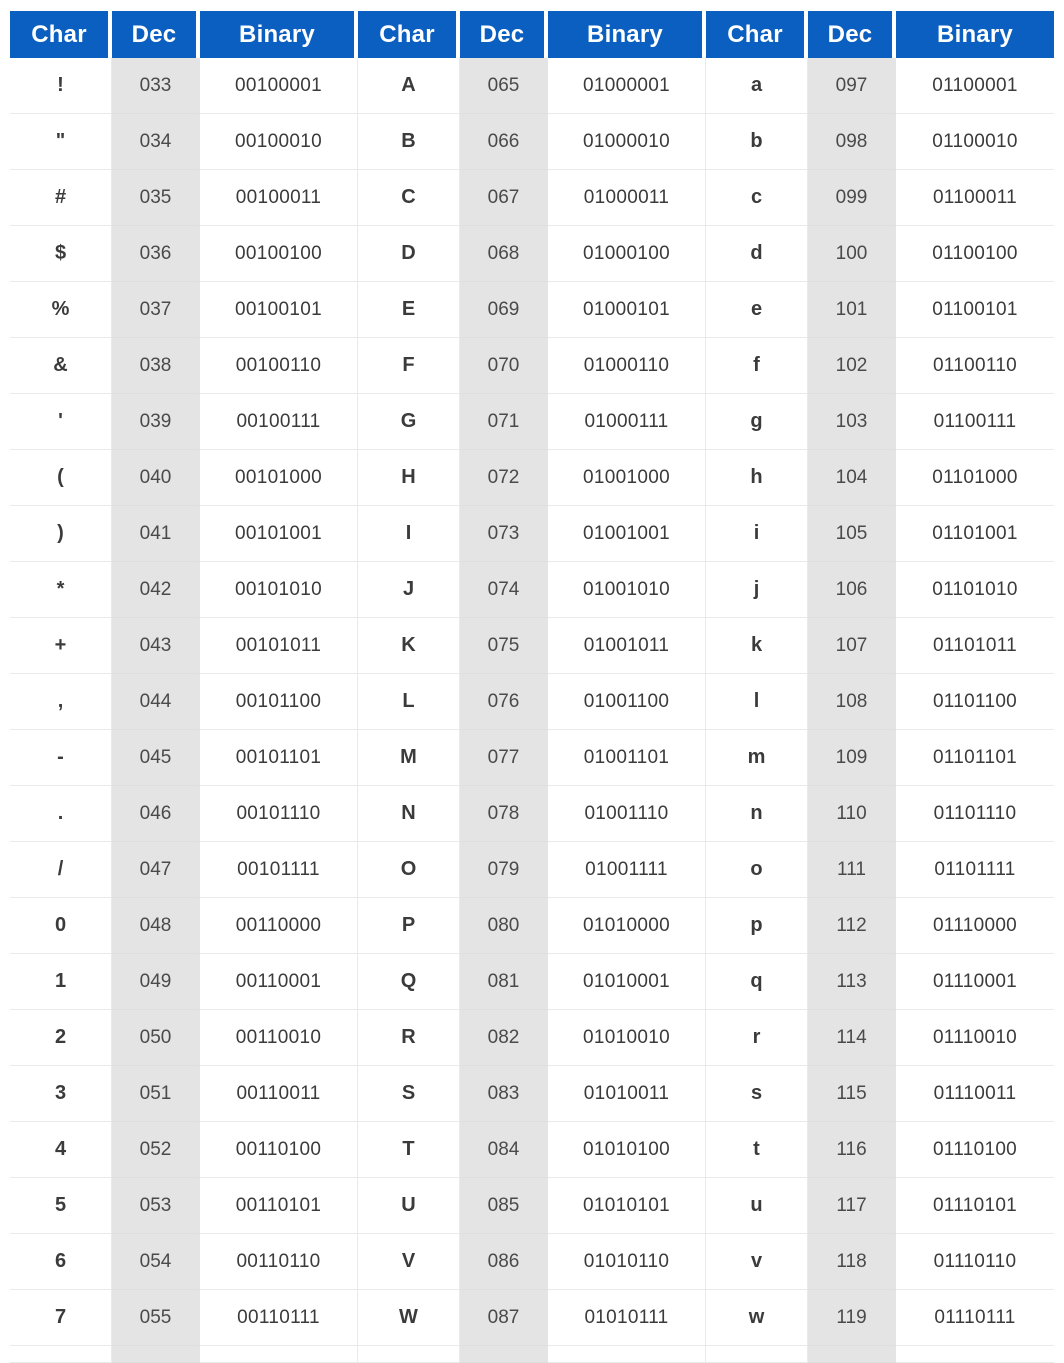 Image resolution: width=1064 pixels, height=1363 pixels. Describe the element at coordinates (757, 366) in the screenshot. I see `cell-char-3: f` at that location.